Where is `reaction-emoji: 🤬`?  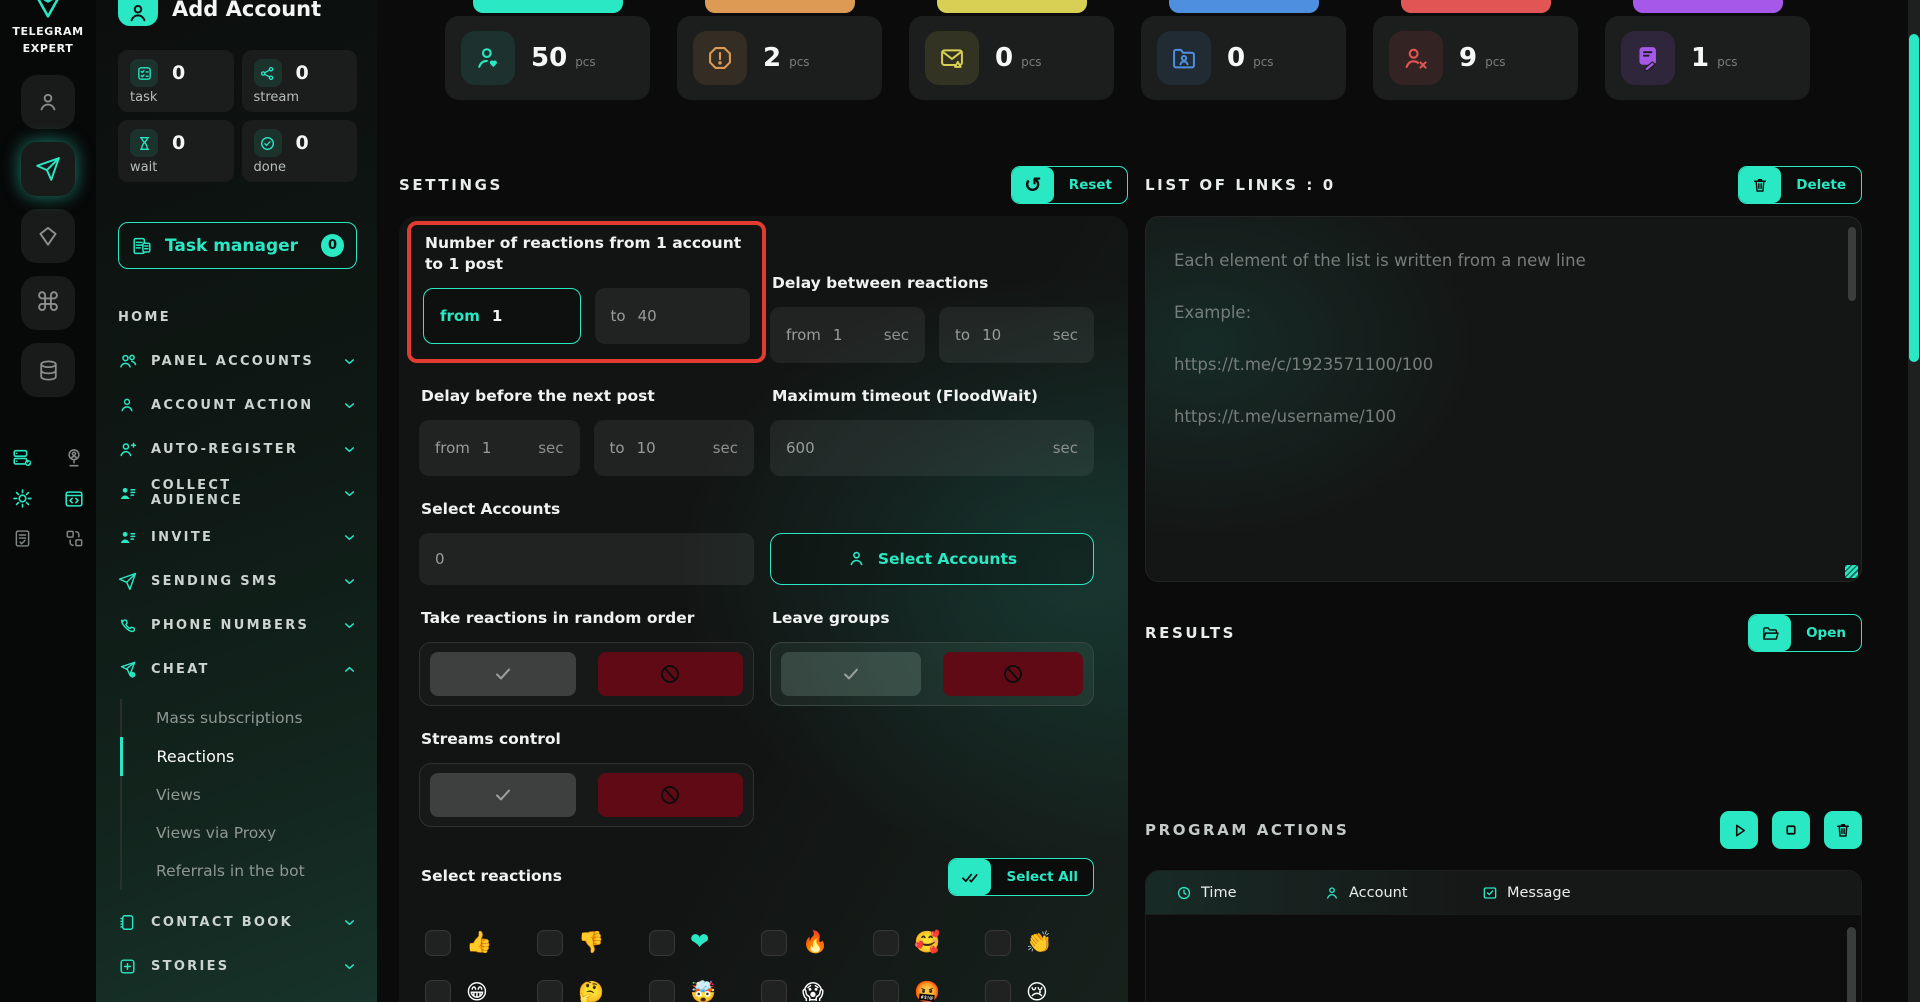
reaction-emoji: 🤬 is located at coordinates (927, 992).